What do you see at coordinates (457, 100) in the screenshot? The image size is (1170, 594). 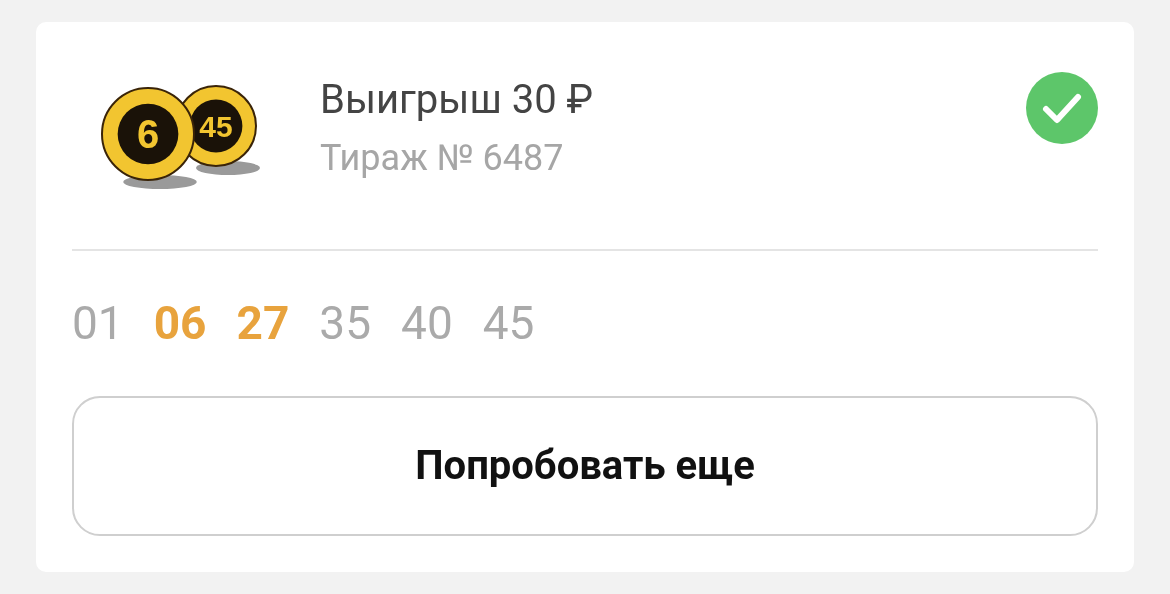 I see `win-title: Выигрыш 30 ₽` at bounding box center [457, 100].